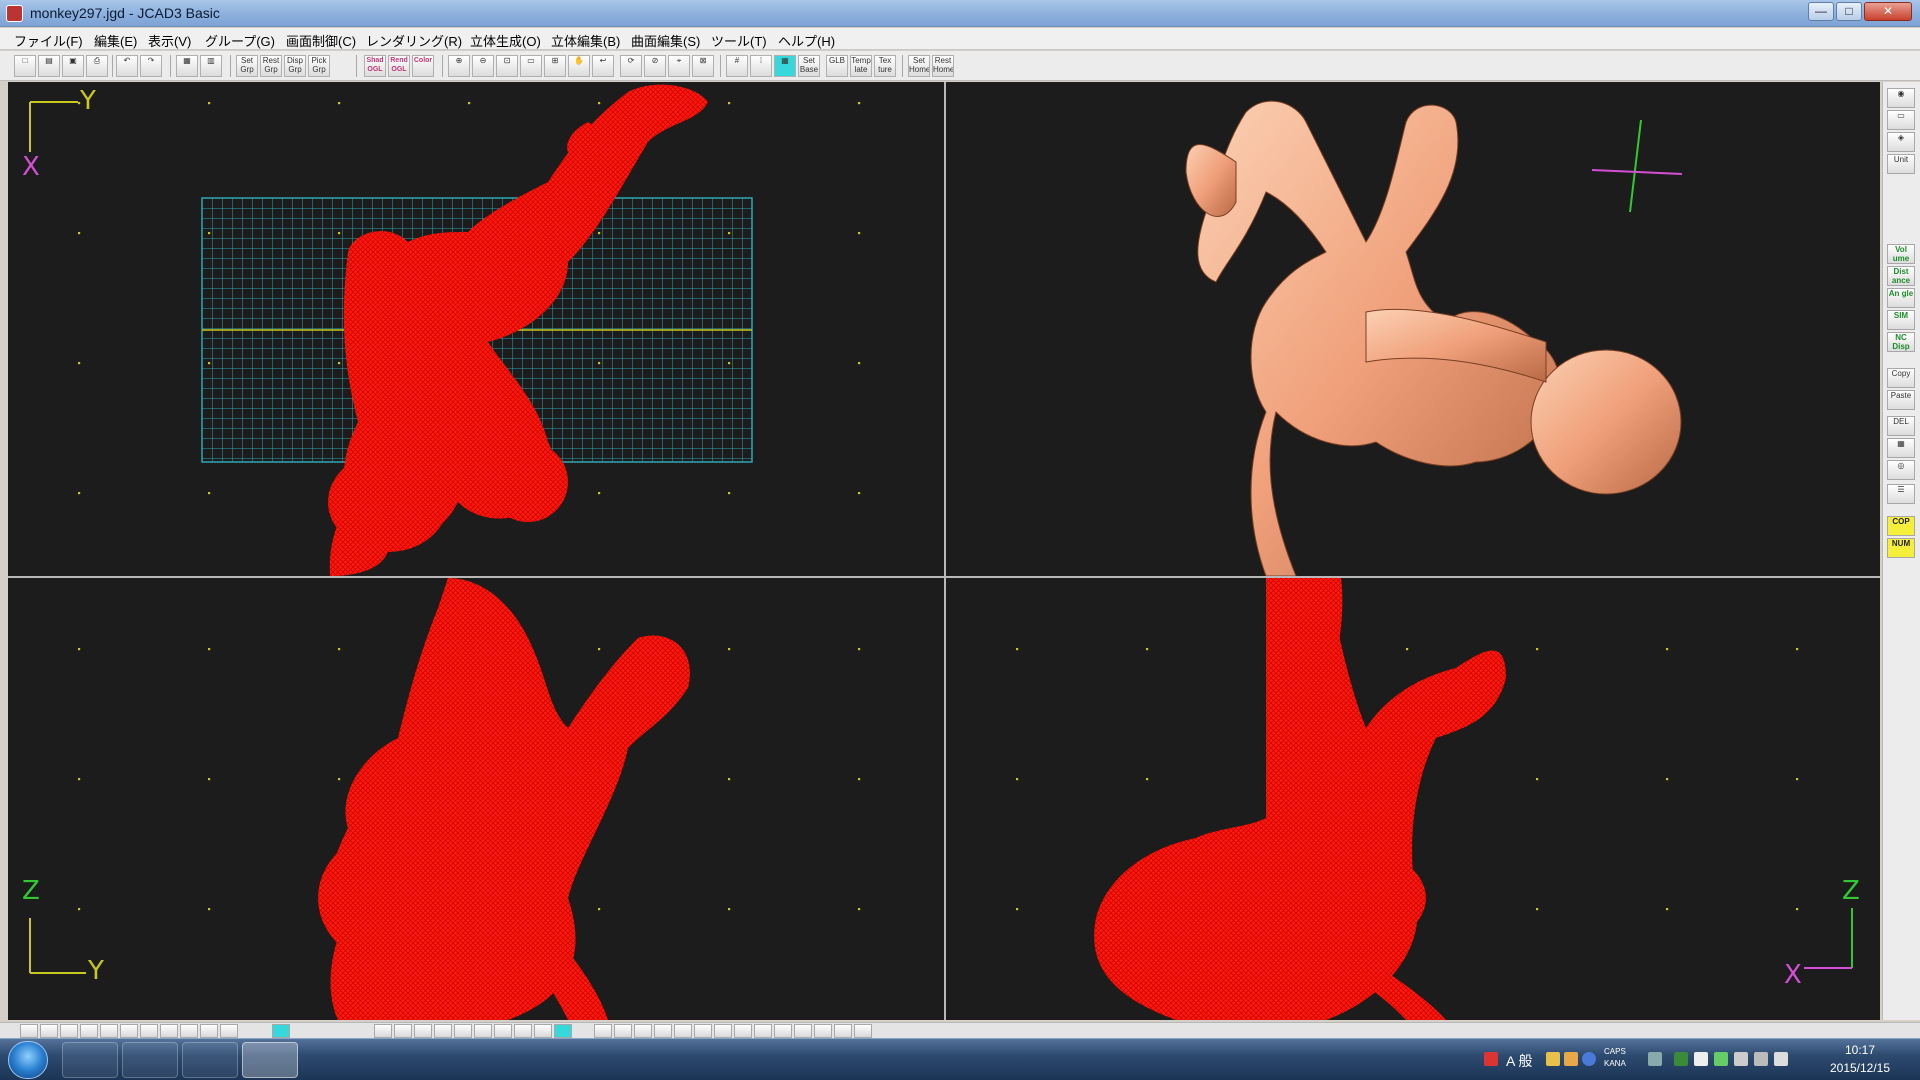 The width and height of the screenshot is (1920, 1080). Describe the element at coordinates (1901, 320) in the screenshot. I see `sim-button: SIM` at that location.